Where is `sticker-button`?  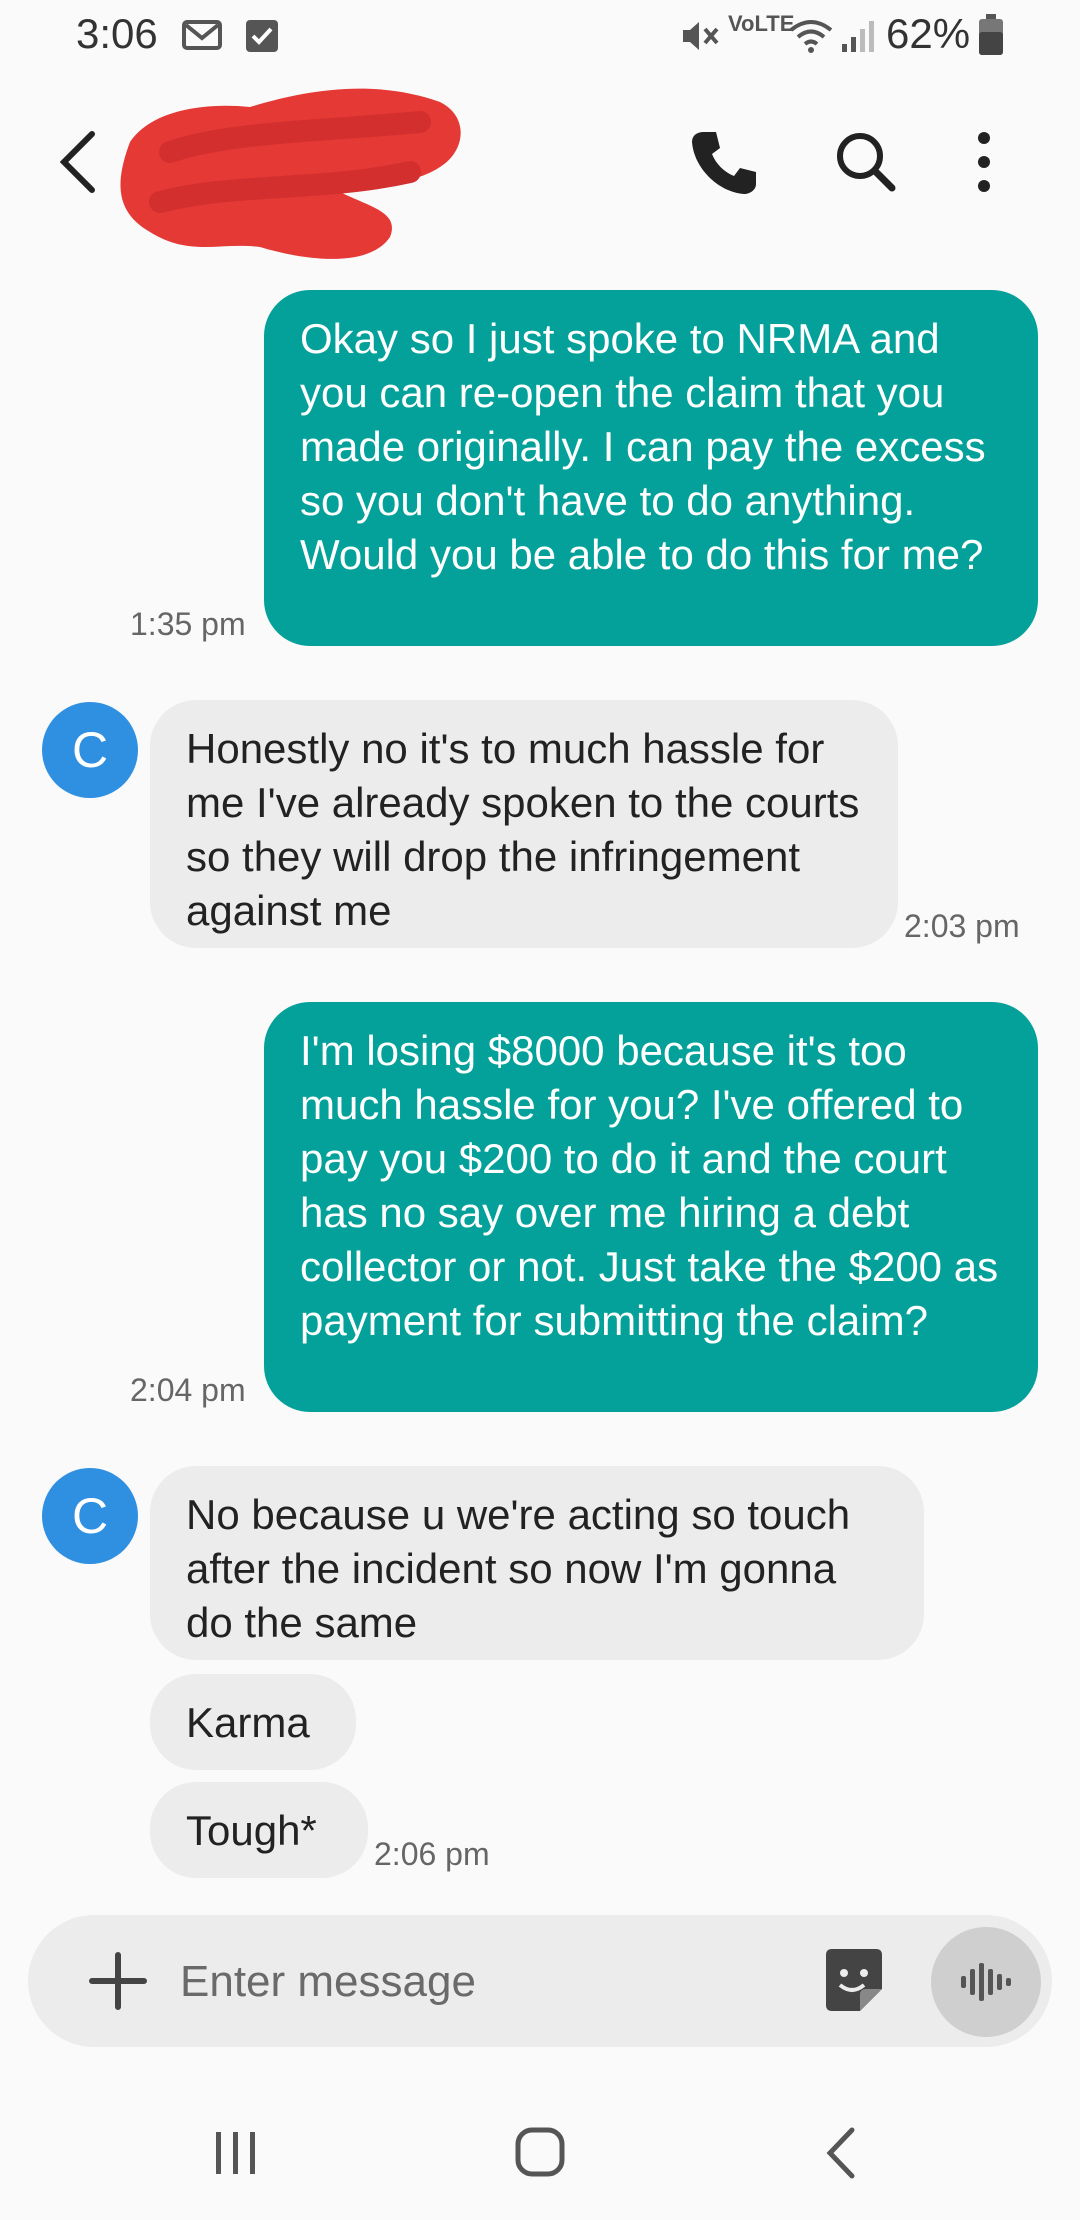
sticker-button is located at coordinates (854, 1981).